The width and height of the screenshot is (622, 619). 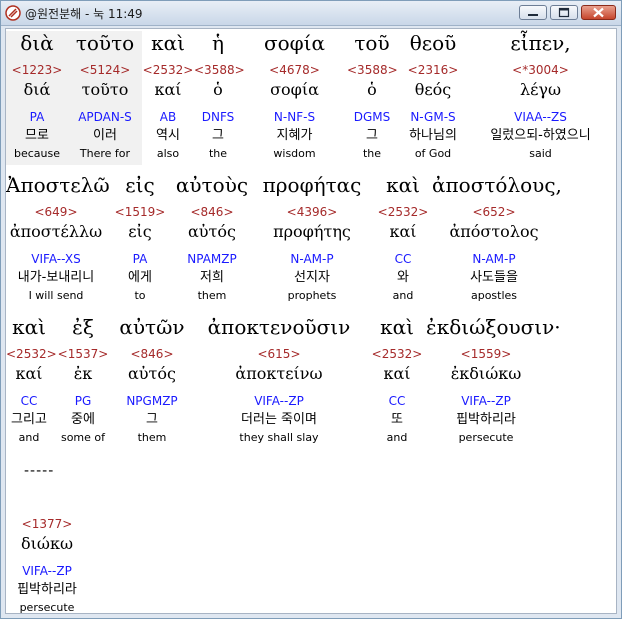 What do you see at coordinates (397, 419) in the screenshot?
I see `word-korean: 또` at bounding box center [397, 419].